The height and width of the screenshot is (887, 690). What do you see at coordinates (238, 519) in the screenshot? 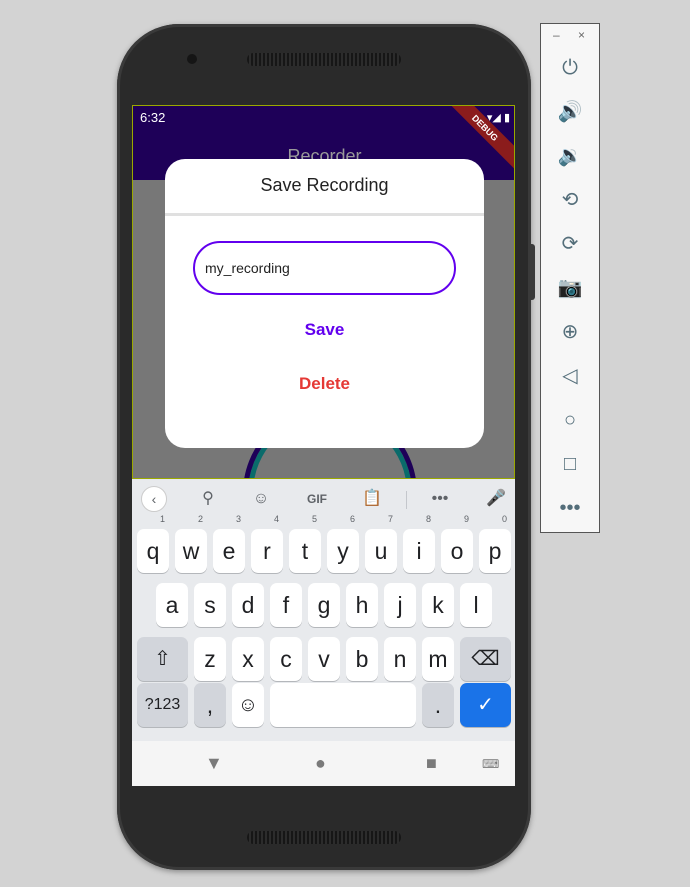
I see `key-hint: 3` at bounding box center [238, 519].